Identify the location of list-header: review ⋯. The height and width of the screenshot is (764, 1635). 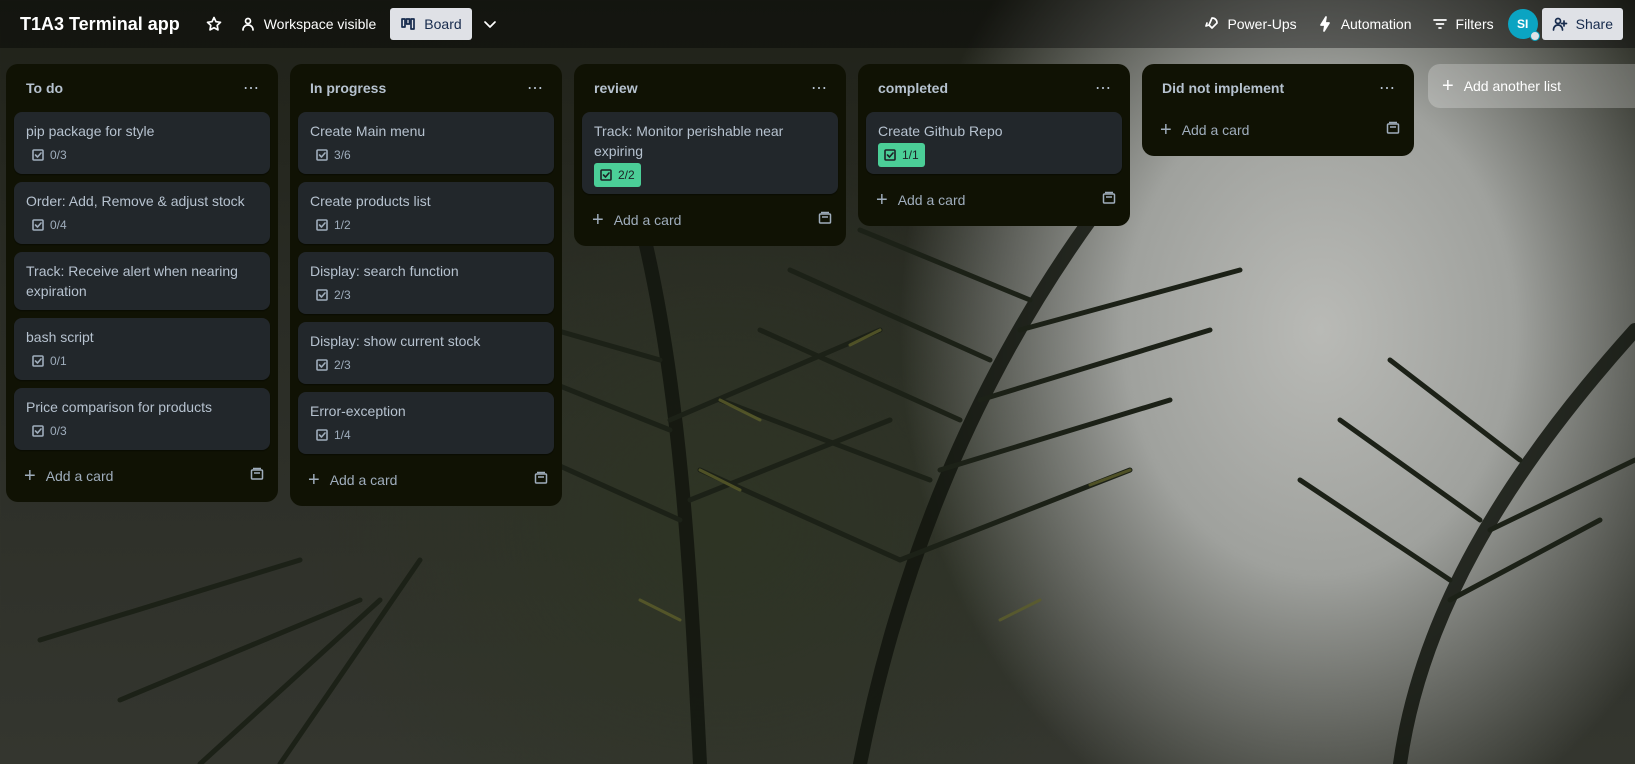
(710, 88).